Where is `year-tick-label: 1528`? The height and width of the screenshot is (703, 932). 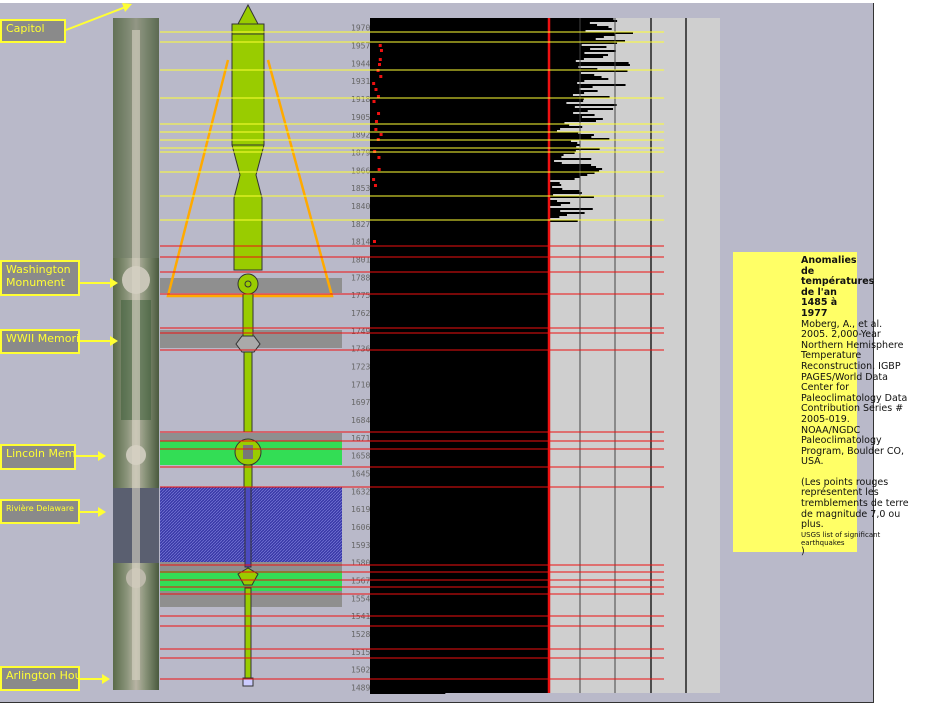 year-tick-label: 1528 is located at coordinates (360, 634).